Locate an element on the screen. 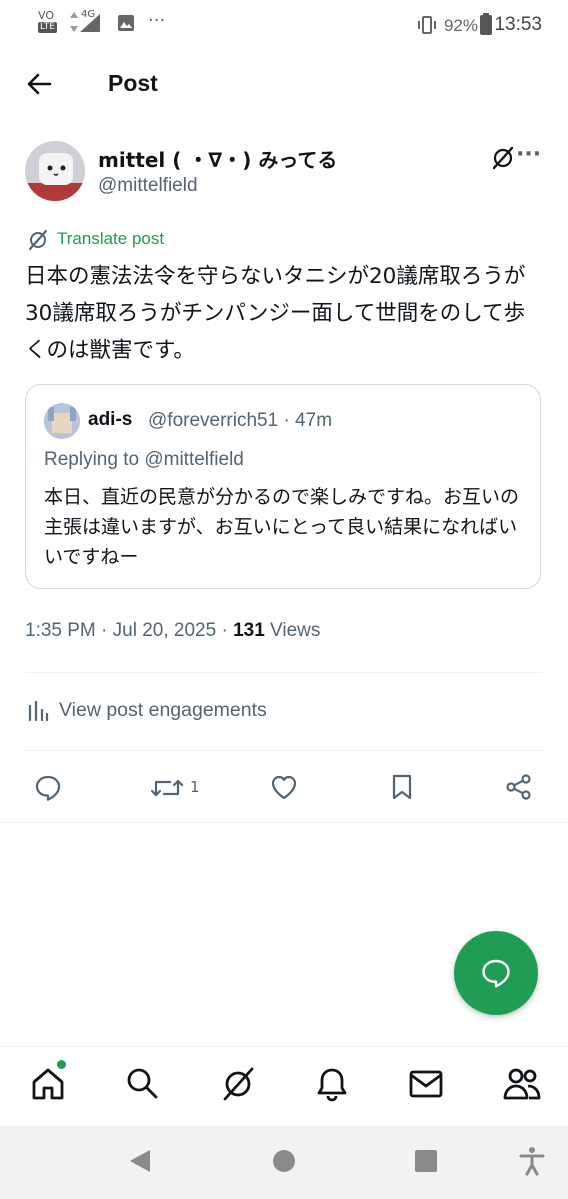 This screenshot has height=1199, width=568. gallery-icon is located at coordinates (126, 23).